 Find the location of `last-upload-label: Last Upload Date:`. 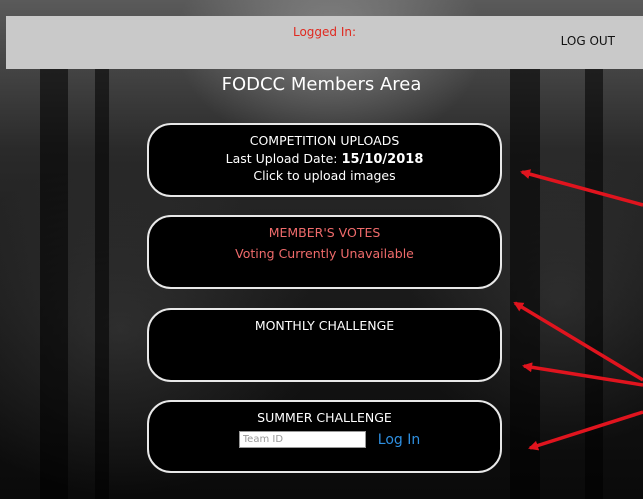

last-upload-label: Last Upload Date: is located at coordinates (281, 158).